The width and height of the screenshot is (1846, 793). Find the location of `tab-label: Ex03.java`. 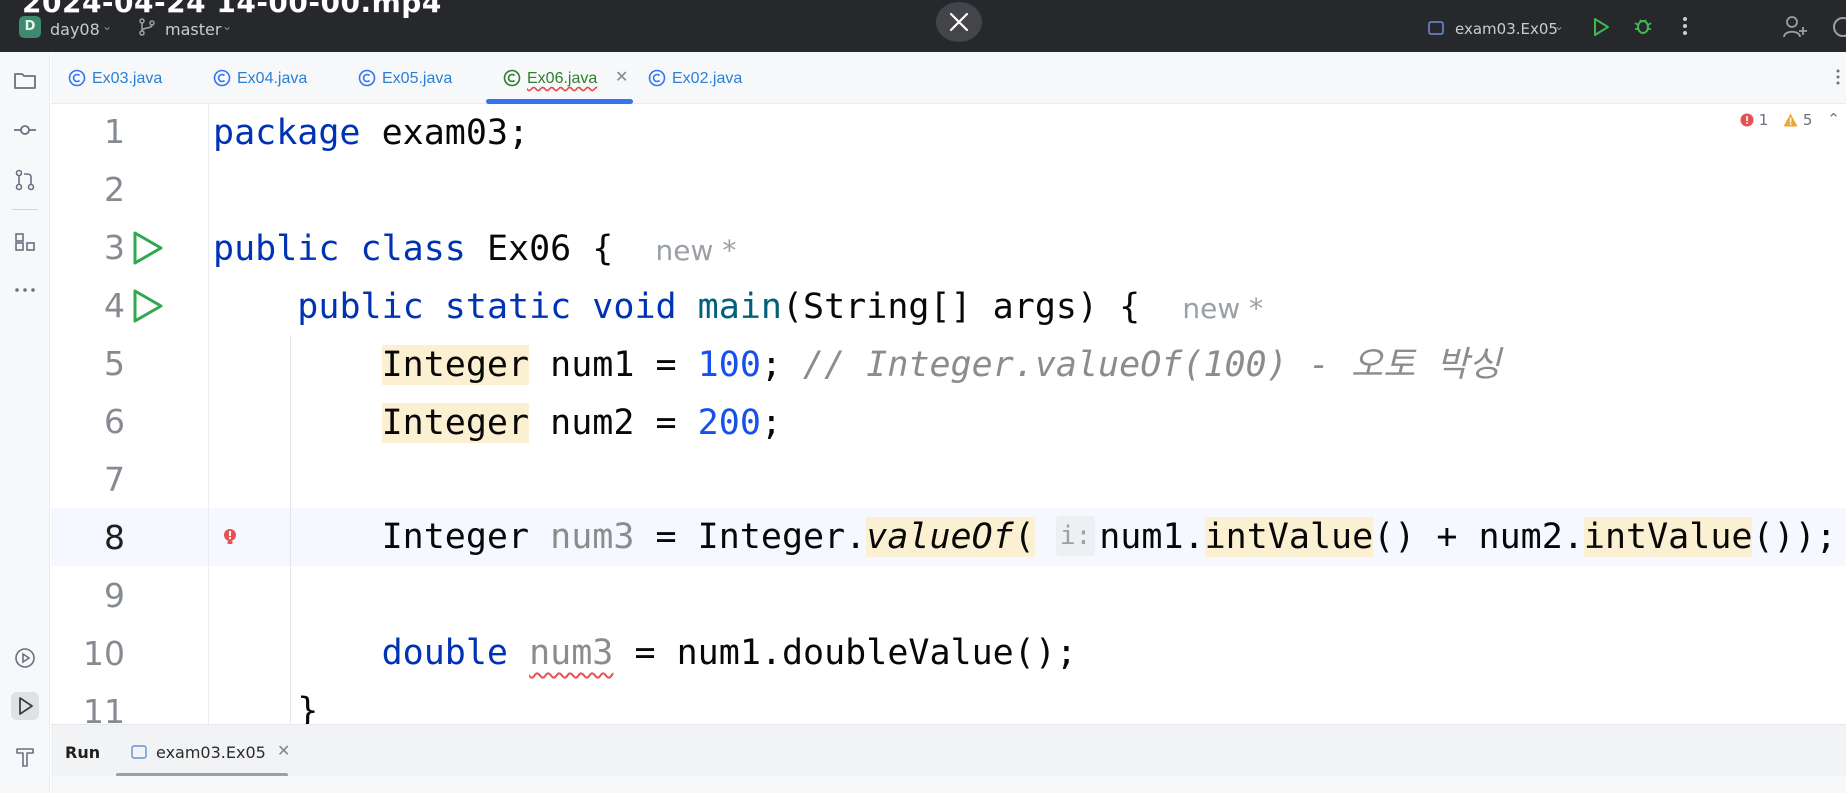

tab-label: Ex03.java is located at coordinates (127, 78).